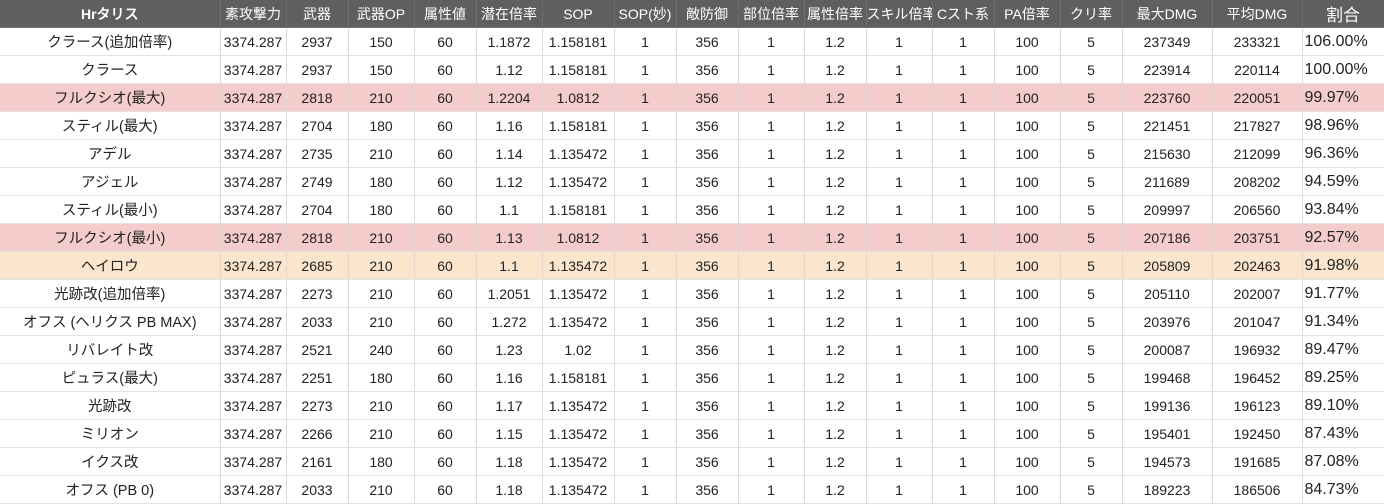 The image size is (1384, 504). What do you see at coordinates (1257, 14) in the screenshot?
I see `header-cell: 平均DMG` at bounding box center [1257, 14].